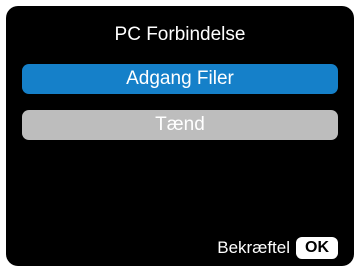 The image size is (360, 272). I want to click on menu-item-taend: Tænd, so click(180, 125).